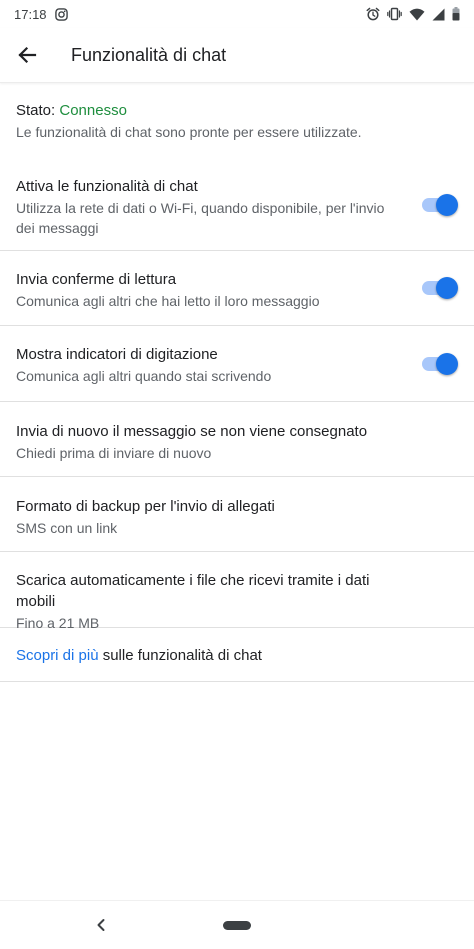 This screenshot has width=474, height=949. Describe the element at coordinates (394, 14) in the screenshot. I see `vibrate-icon` at that location.